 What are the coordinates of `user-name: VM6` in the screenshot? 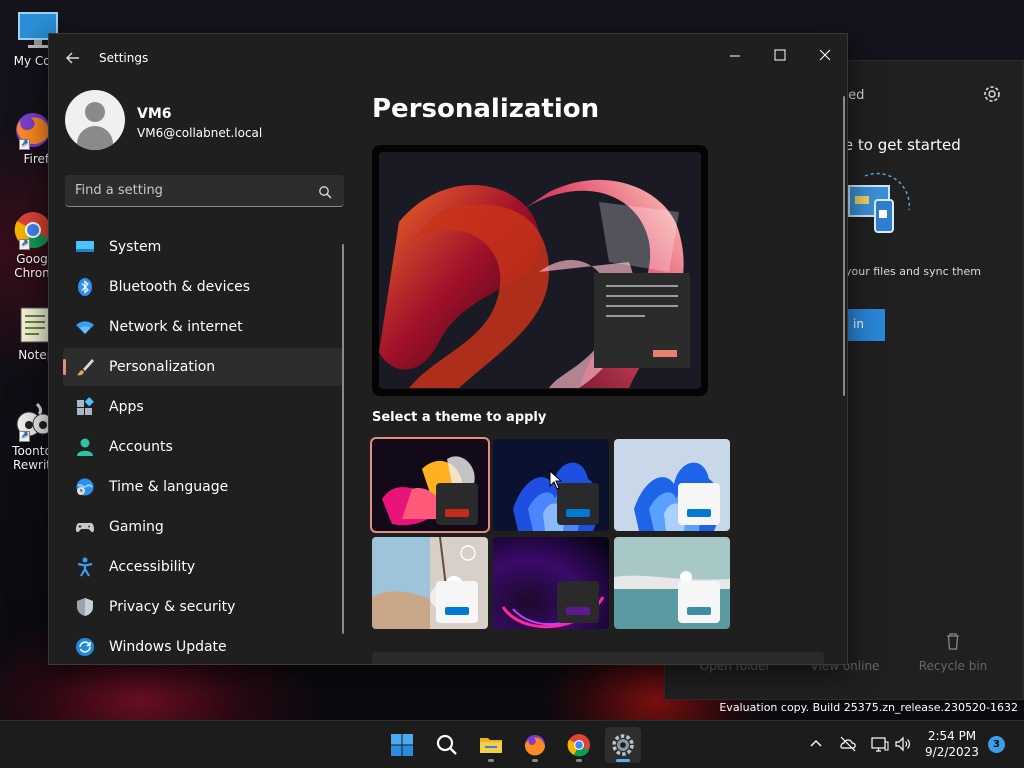 It's located at (154, 114).